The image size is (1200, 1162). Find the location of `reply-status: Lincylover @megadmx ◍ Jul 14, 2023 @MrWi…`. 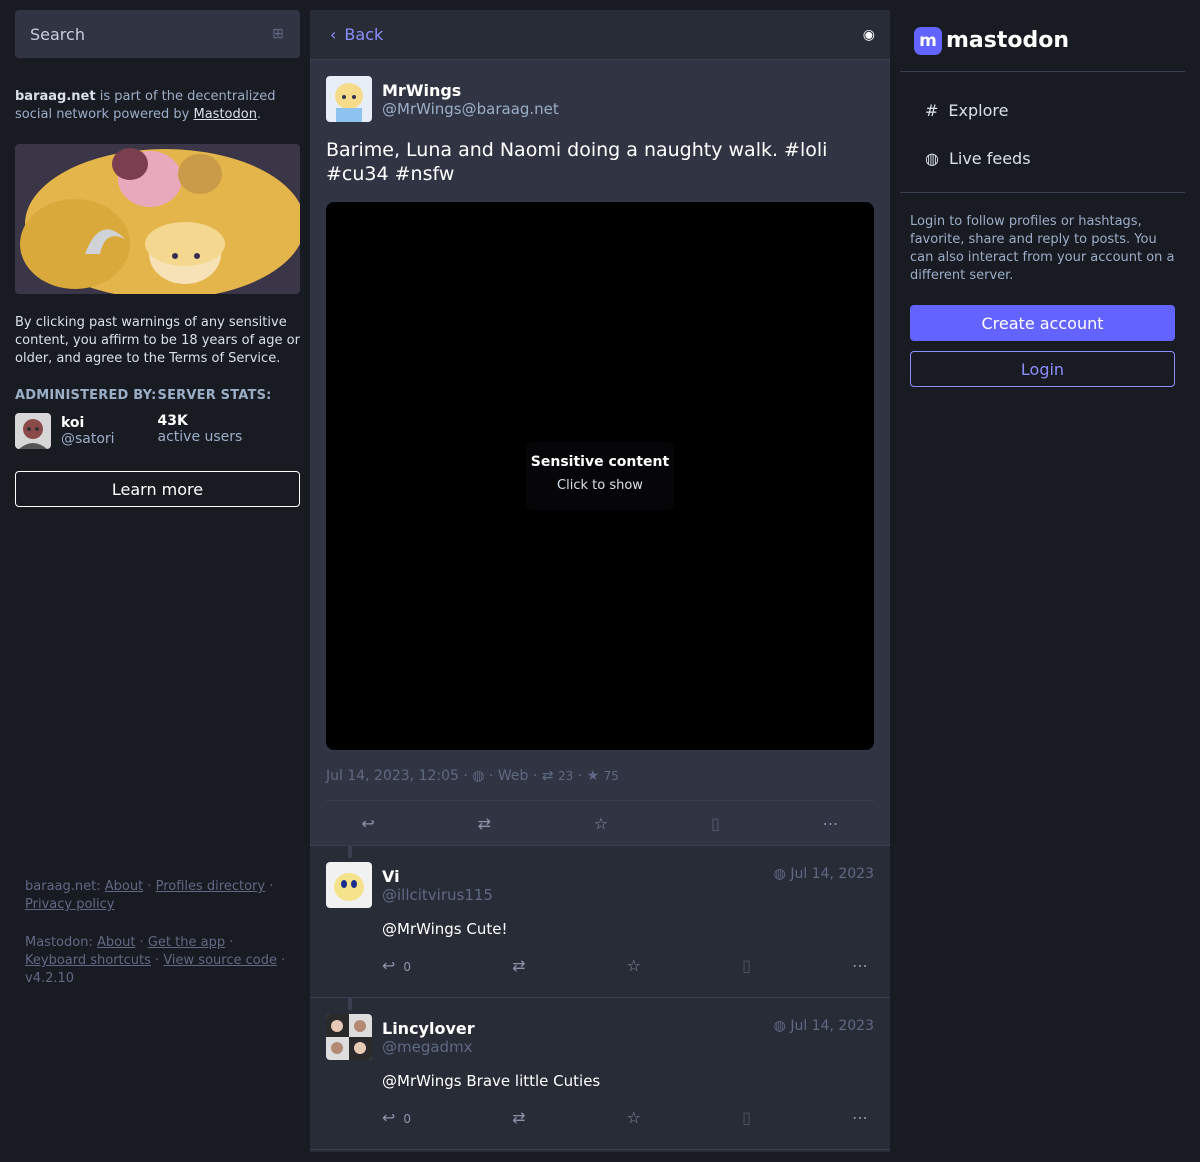

reply-status: Lincylover @megadmx ◍ Jul 14, 2023 @MrWi… is located at coordinates (600, 1074).